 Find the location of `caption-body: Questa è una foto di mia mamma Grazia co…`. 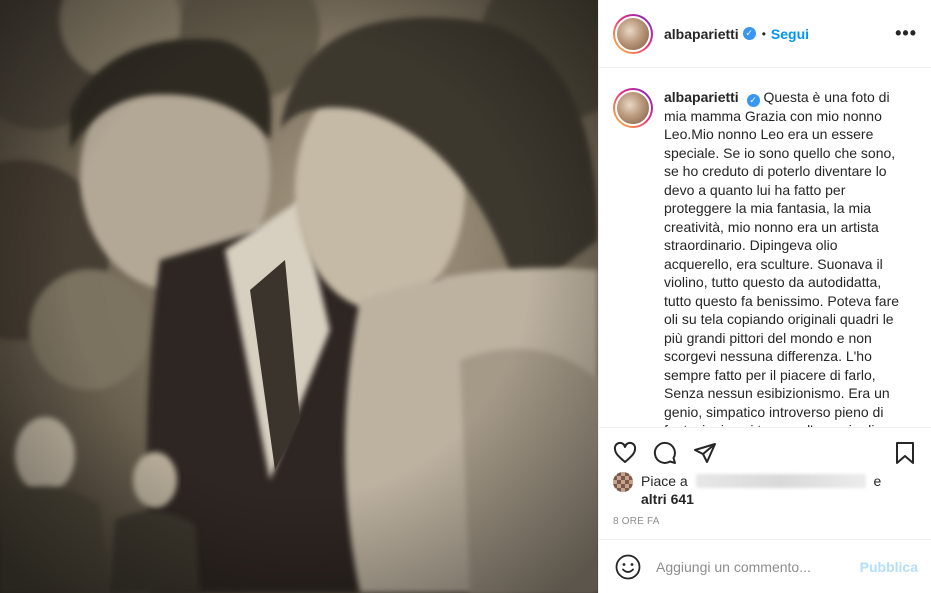

caption-body: Questa è una foto di mia mamma Grazia co… is located at coordinates (782, 258).